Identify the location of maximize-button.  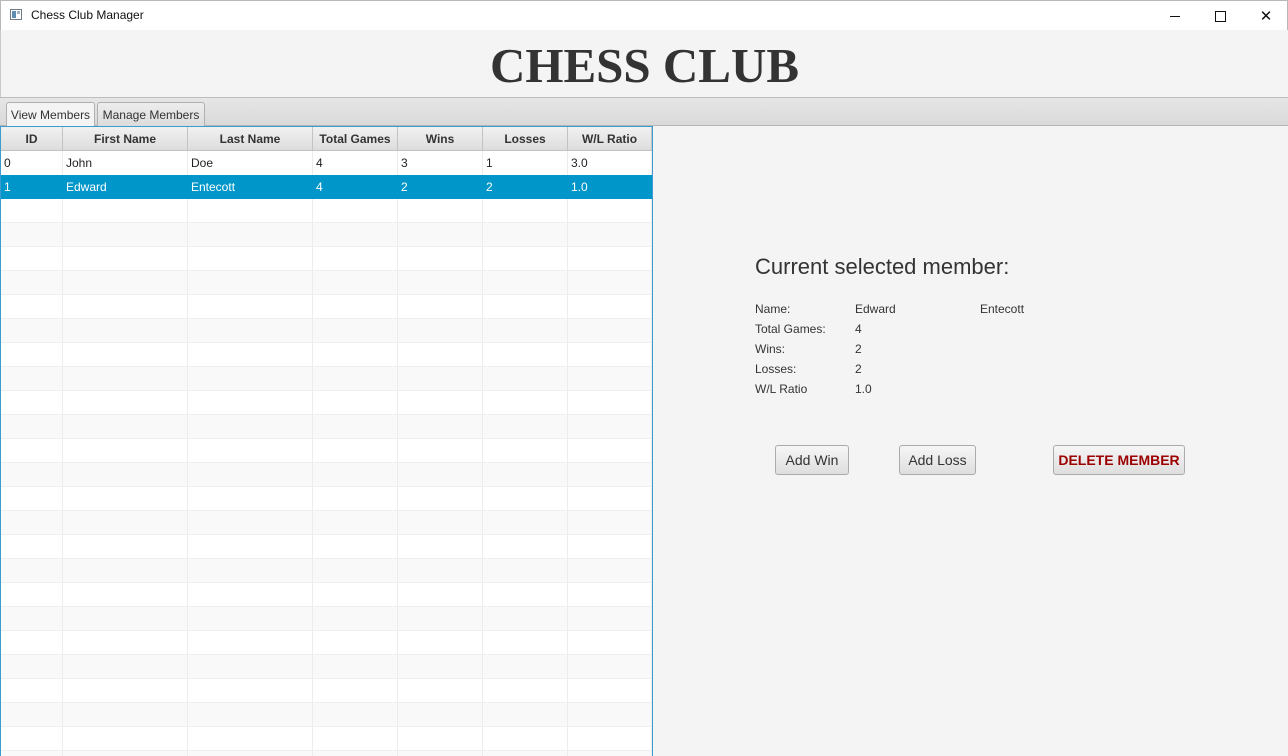
(1220, 16).